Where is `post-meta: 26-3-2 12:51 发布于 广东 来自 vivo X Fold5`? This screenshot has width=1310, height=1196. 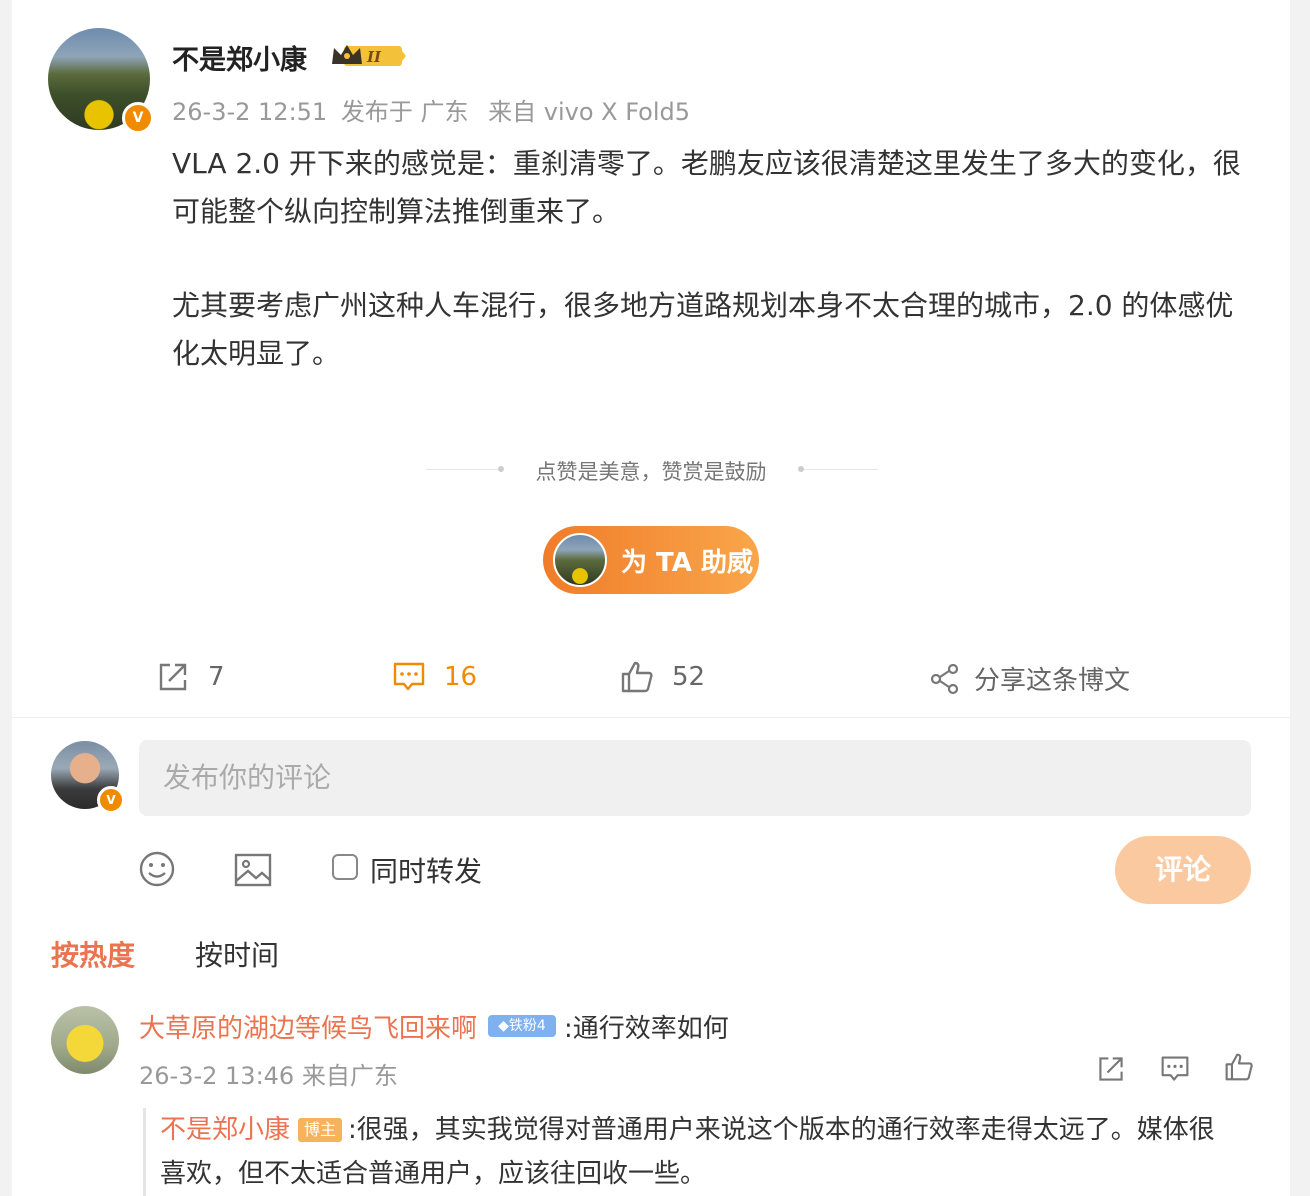
post-meta: 26-3-2 12:51 发布于 广东 来自 vivo X Fold5 is located at coordinates (431, 109).